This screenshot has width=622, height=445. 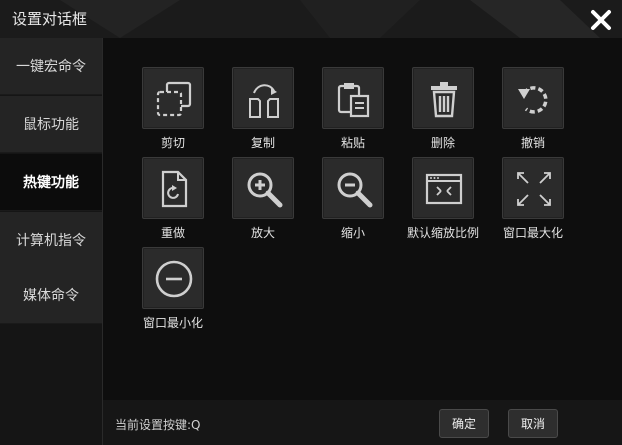 I want to click on sidebar-item-label: 媒体命令, so click(x=51, y=296).